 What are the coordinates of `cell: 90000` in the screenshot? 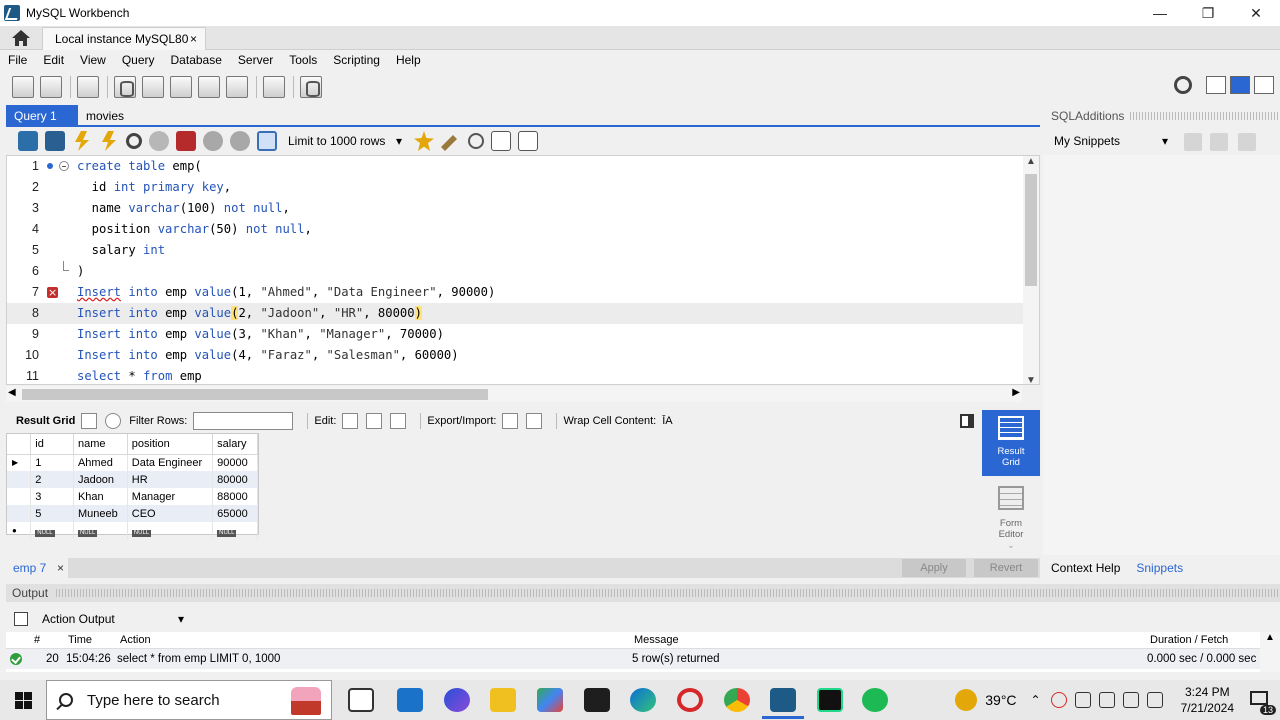 It's located at (235, 462).